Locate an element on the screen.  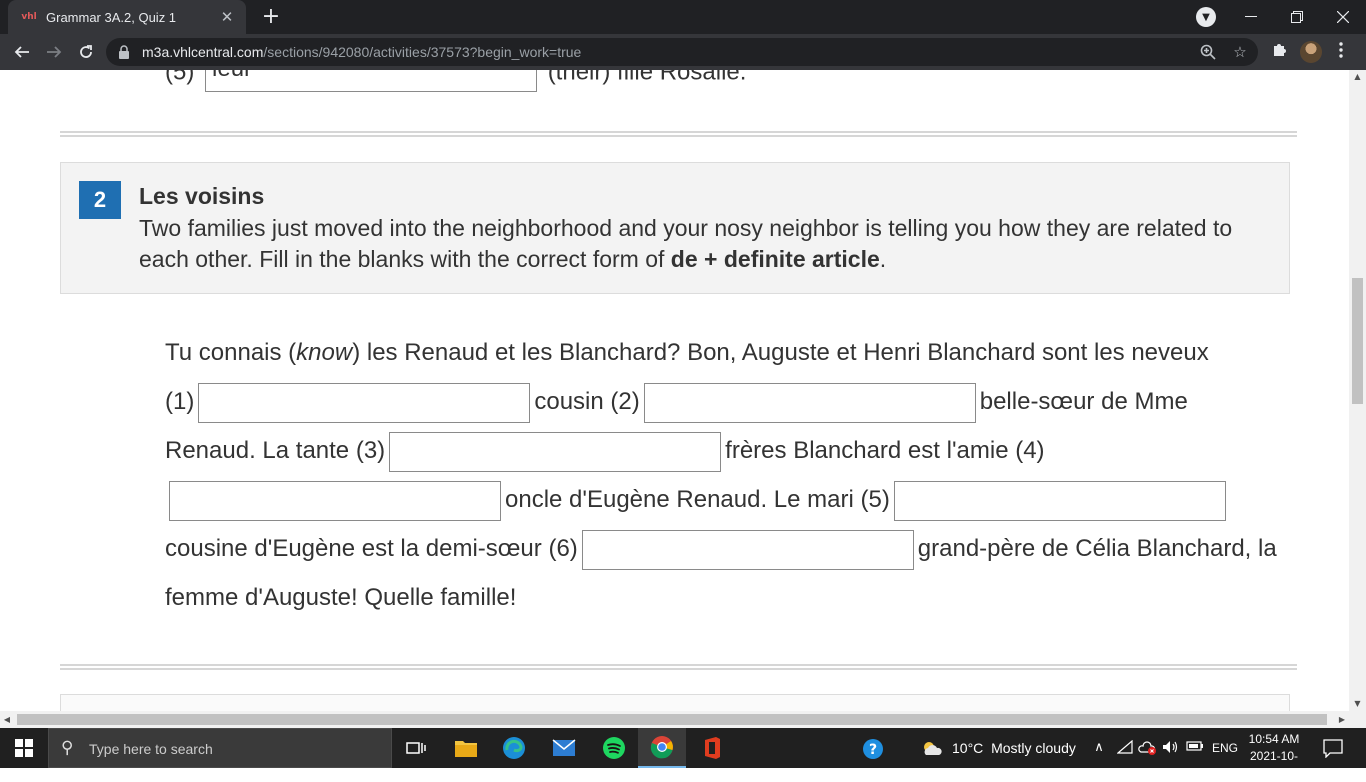
scrollbar-corner is located at coordinates (1357, 719).